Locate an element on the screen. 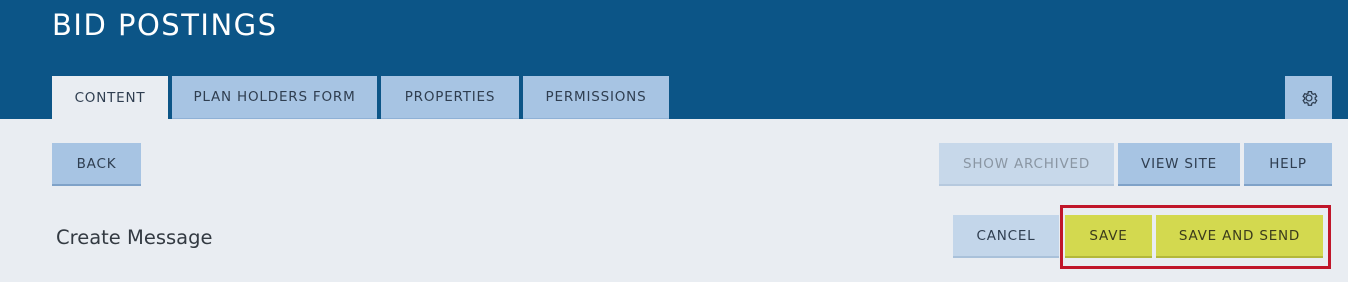  back-button: BACK is located at coordinates (96, 164).